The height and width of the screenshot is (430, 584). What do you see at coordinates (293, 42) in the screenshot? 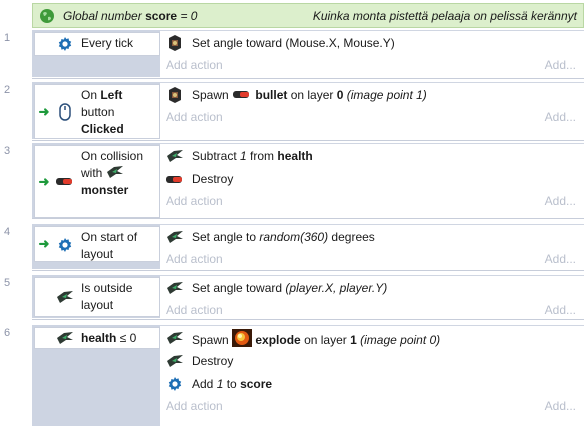
I see `action-text: Set angle toward (Mouse.X, Mouse.Y)` at bounding box center [293, 42].